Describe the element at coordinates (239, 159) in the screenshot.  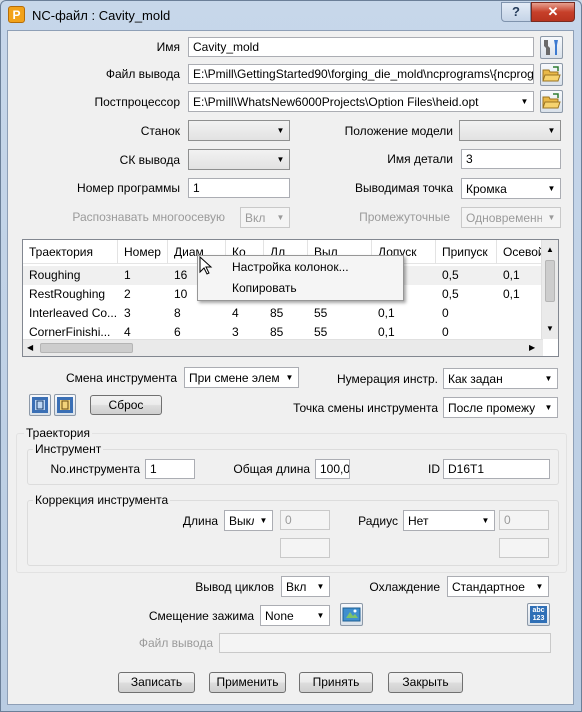
I see `output-cs-select: ▼` at that location.